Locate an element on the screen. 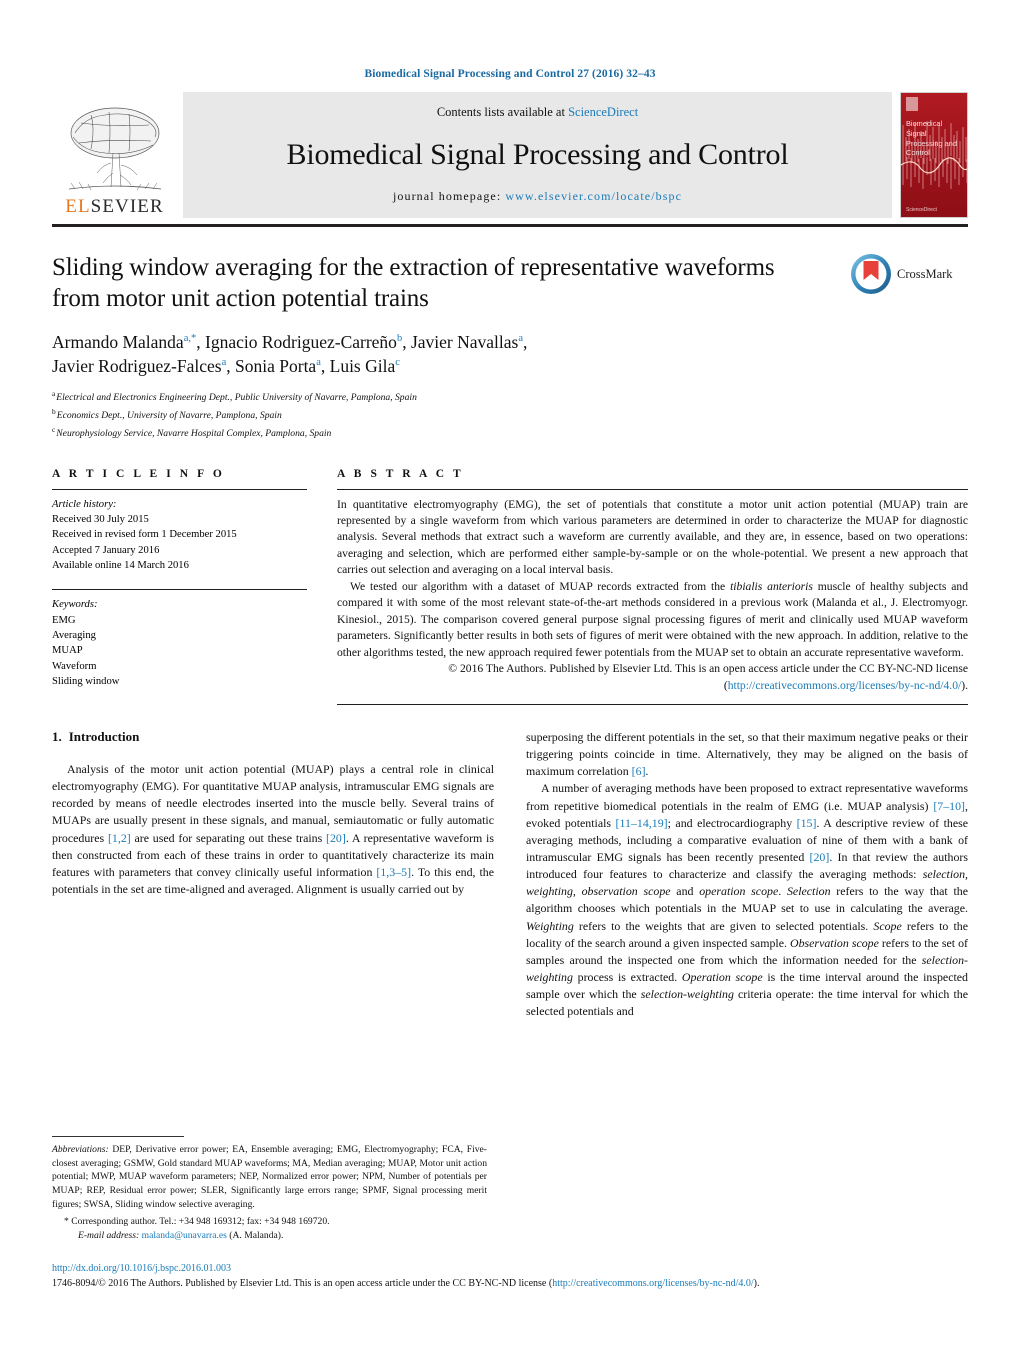  author-name: Luis Gila is located at coordinates (362, 366).